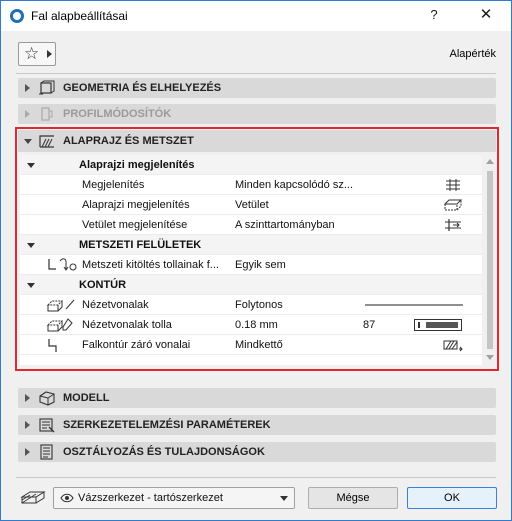 The width and height of the screenshot is (512, 521). What do you see at coordinates (453, 225) in the screenshot?
I see `story-range-icon` at bounding box center [453, 225].